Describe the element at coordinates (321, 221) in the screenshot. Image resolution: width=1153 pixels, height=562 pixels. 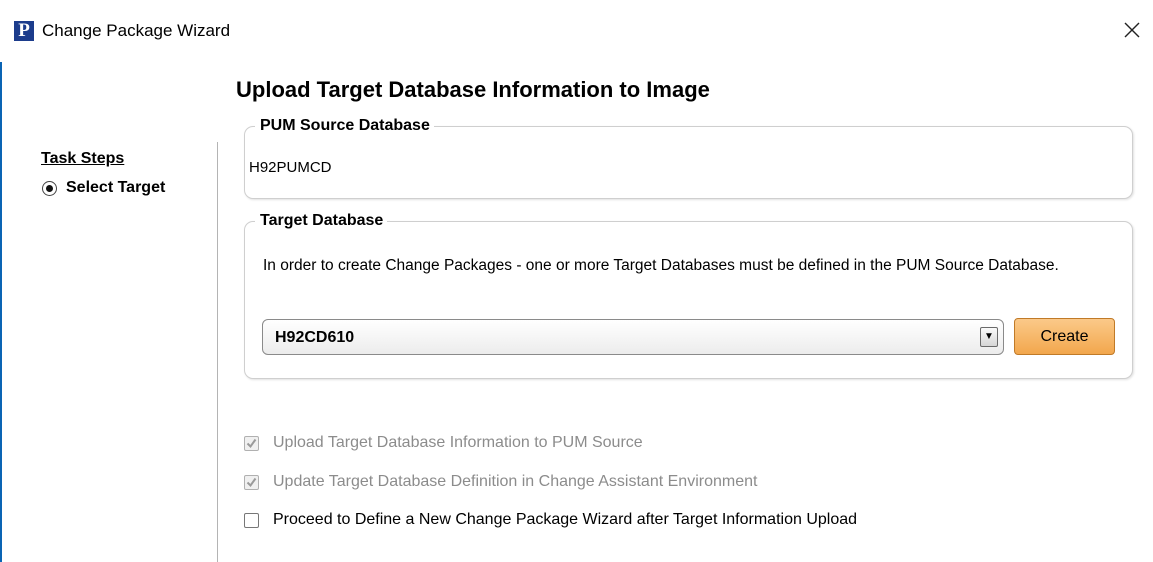
I see `target-database-legend: Target Database` at that location.